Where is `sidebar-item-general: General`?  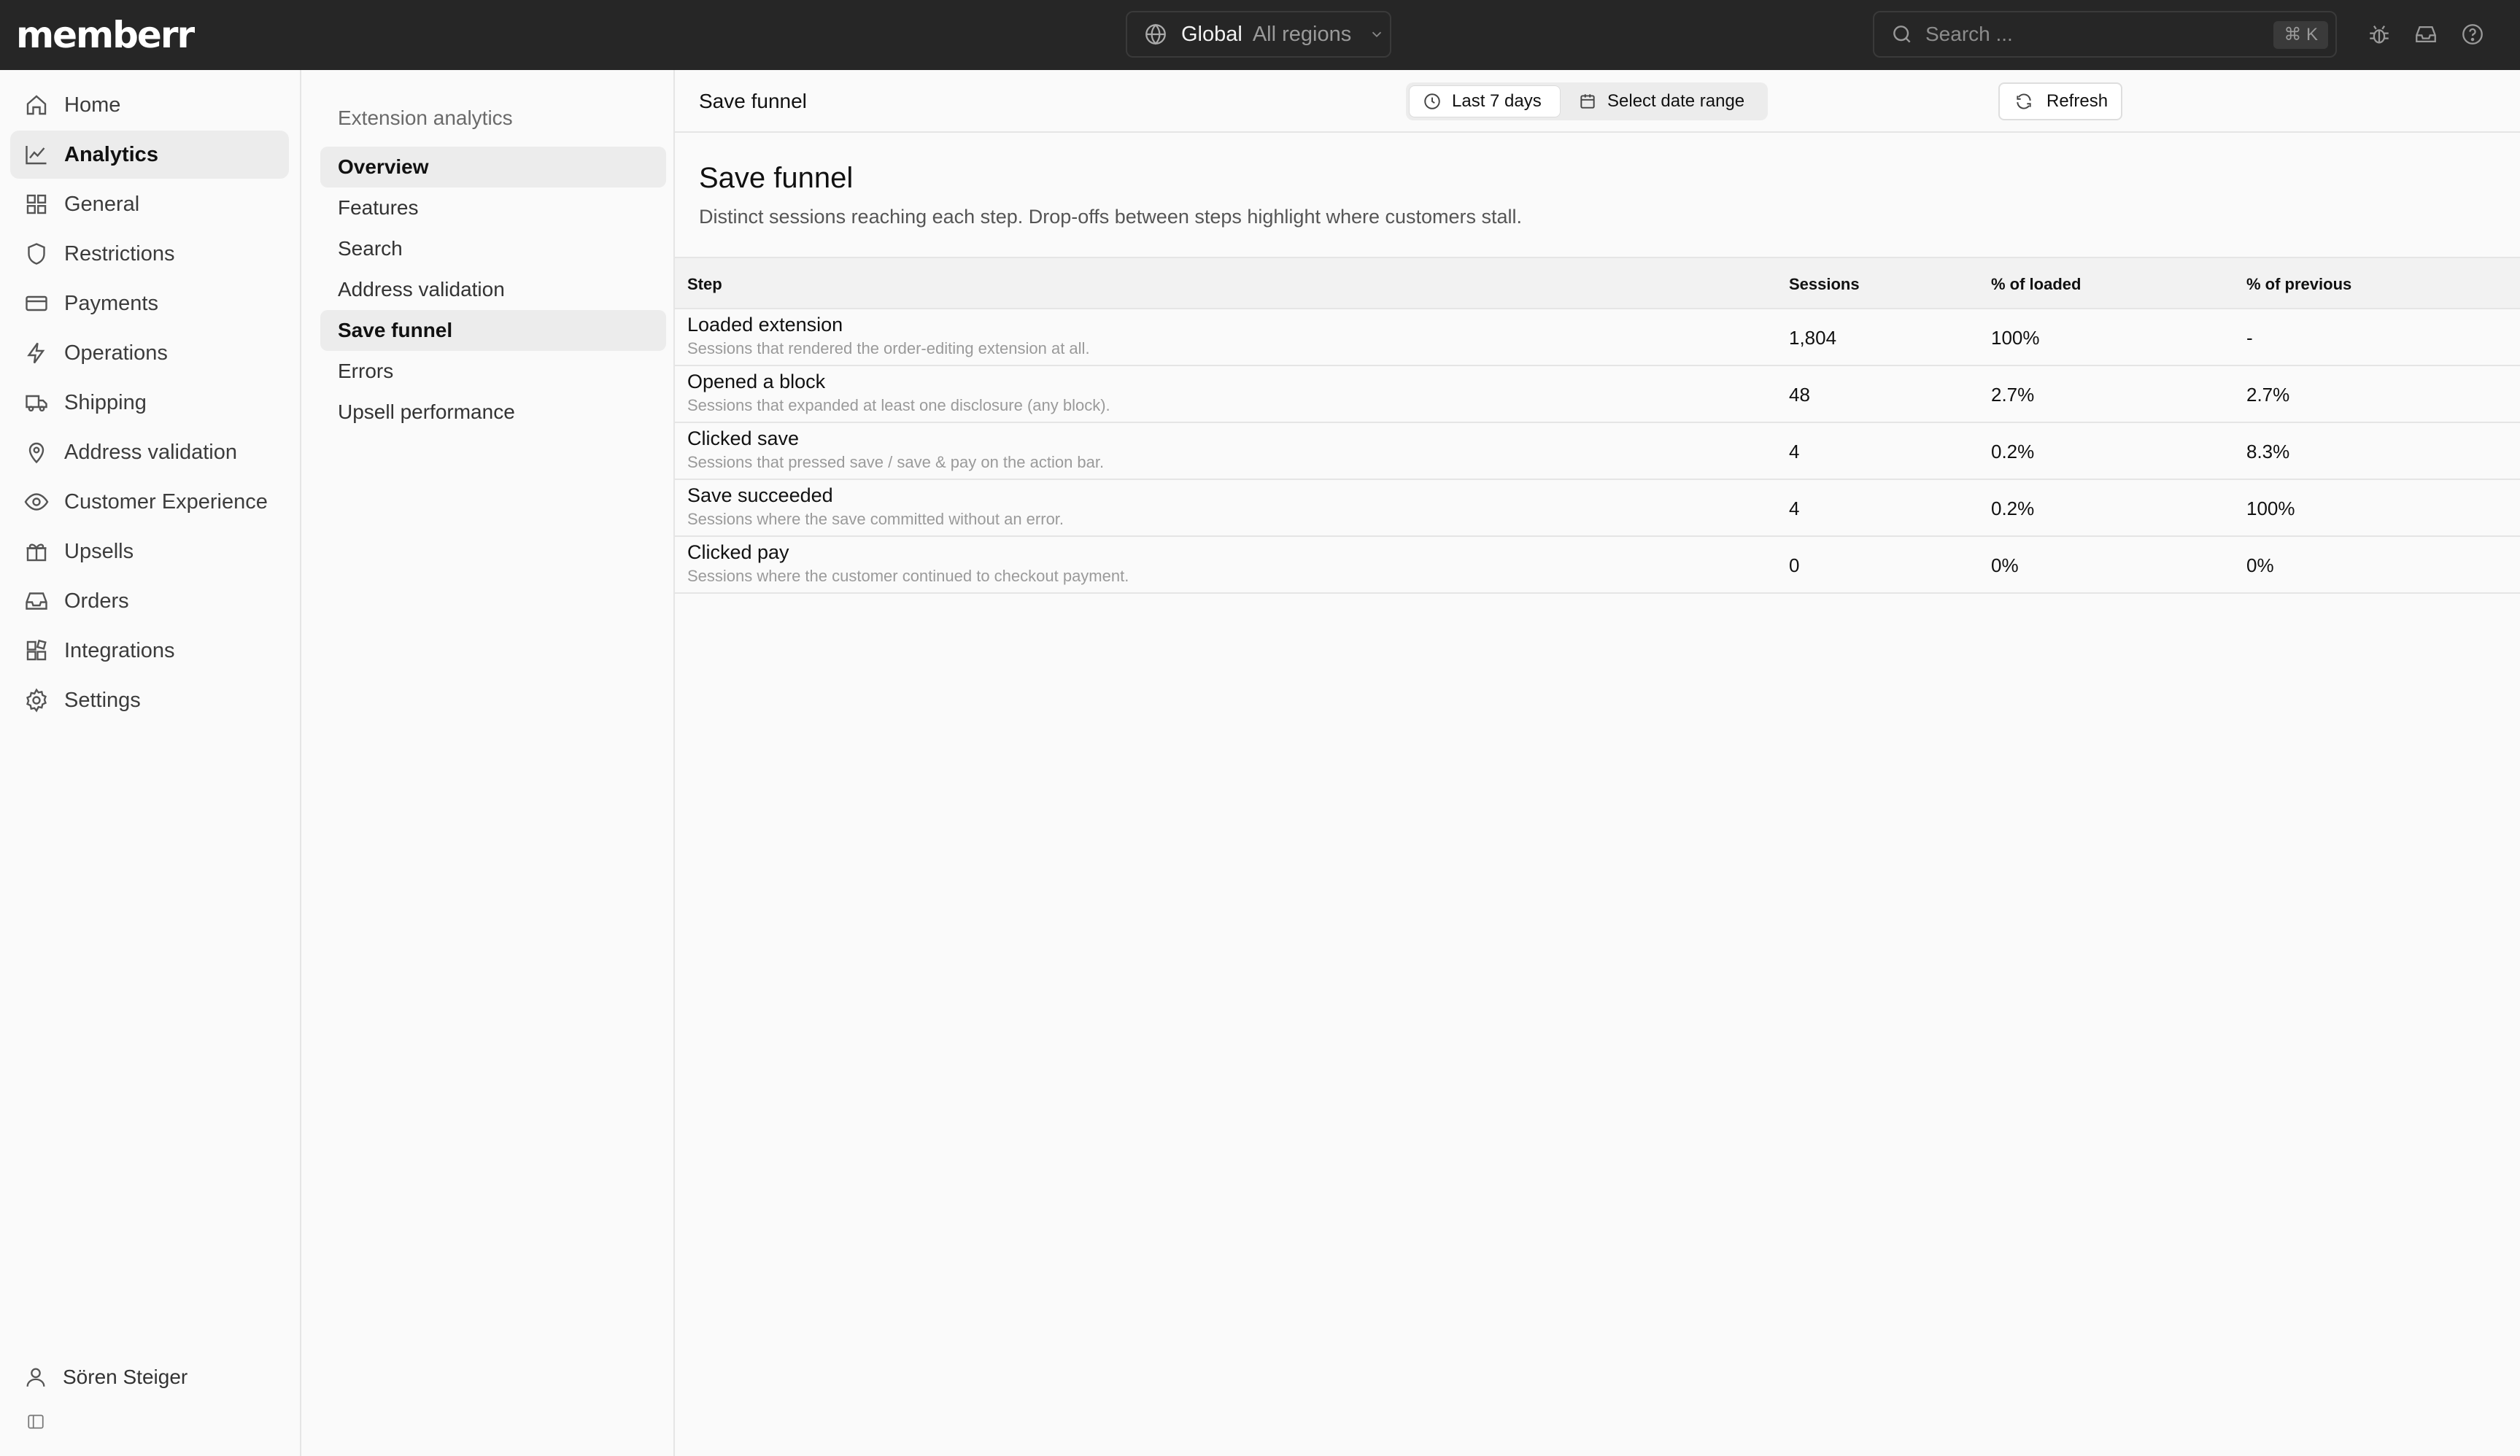
sidebar-item-general: General is located at coordinates (149, 204).